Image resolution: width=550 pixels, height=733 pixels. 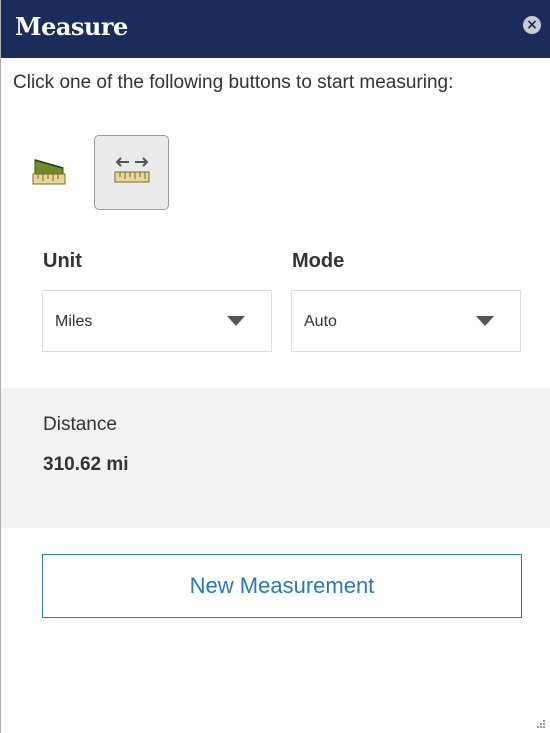 I want to click on panel-title: Measure, so click(x=71, y=26).